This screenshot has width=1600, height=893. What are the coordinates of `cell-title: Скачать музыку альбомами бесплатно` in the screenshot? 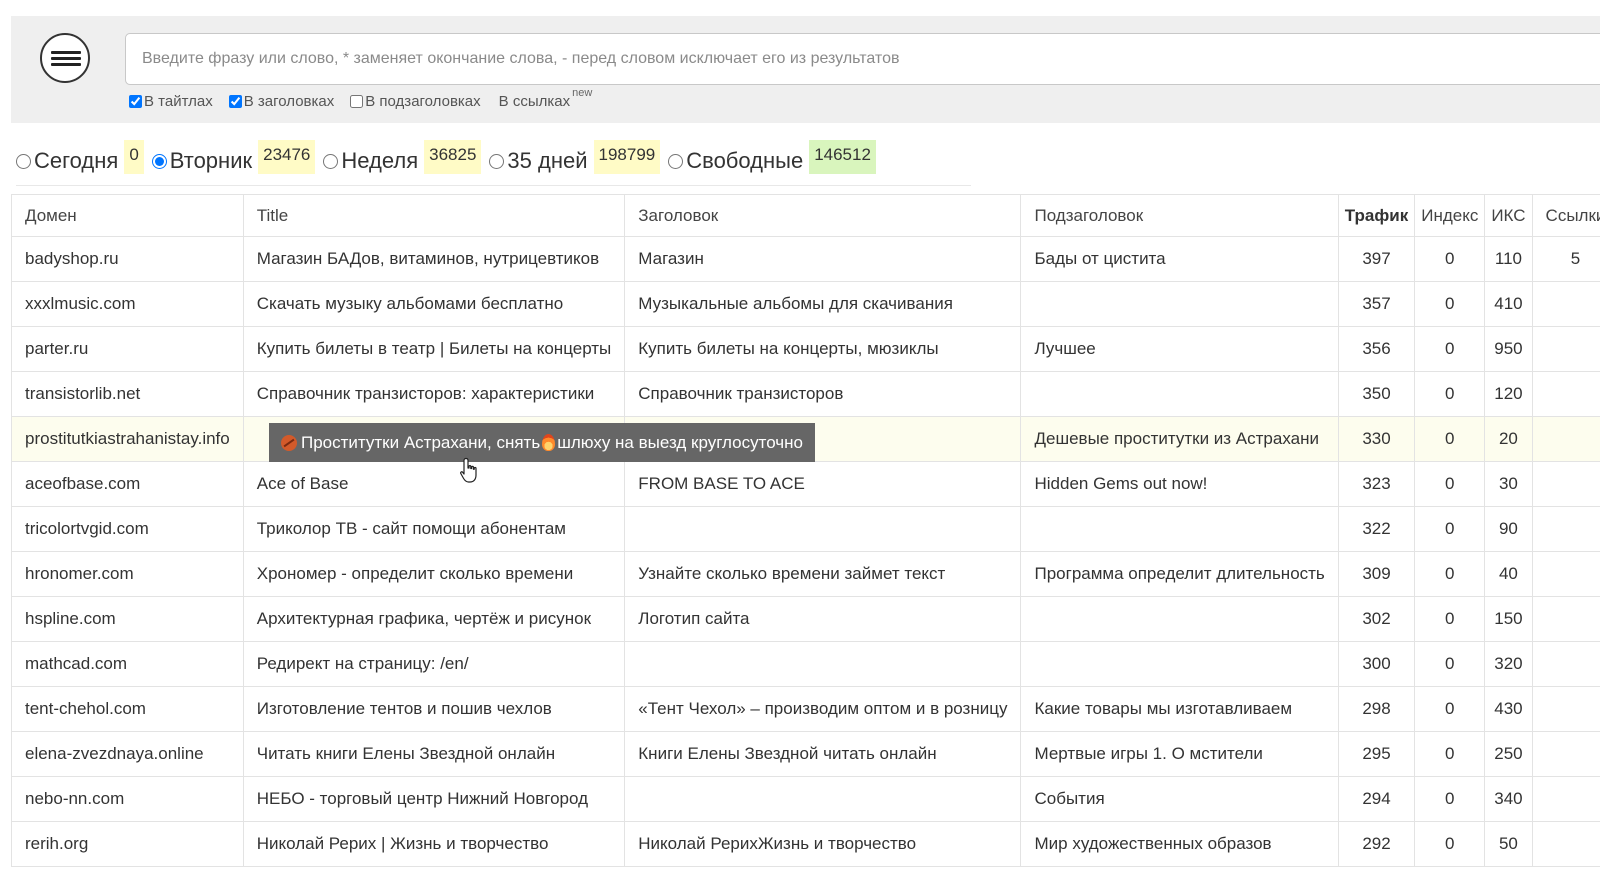 It's located at (434, 304).